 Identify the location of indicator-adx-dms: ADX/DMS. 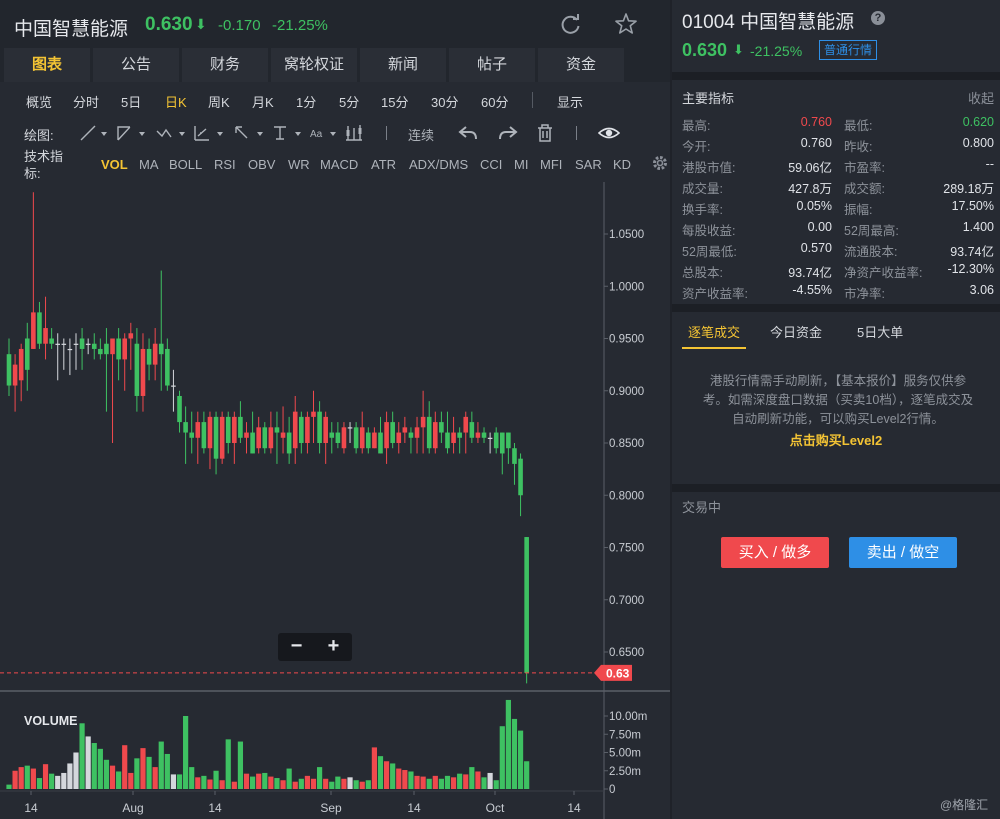
(438, 164).